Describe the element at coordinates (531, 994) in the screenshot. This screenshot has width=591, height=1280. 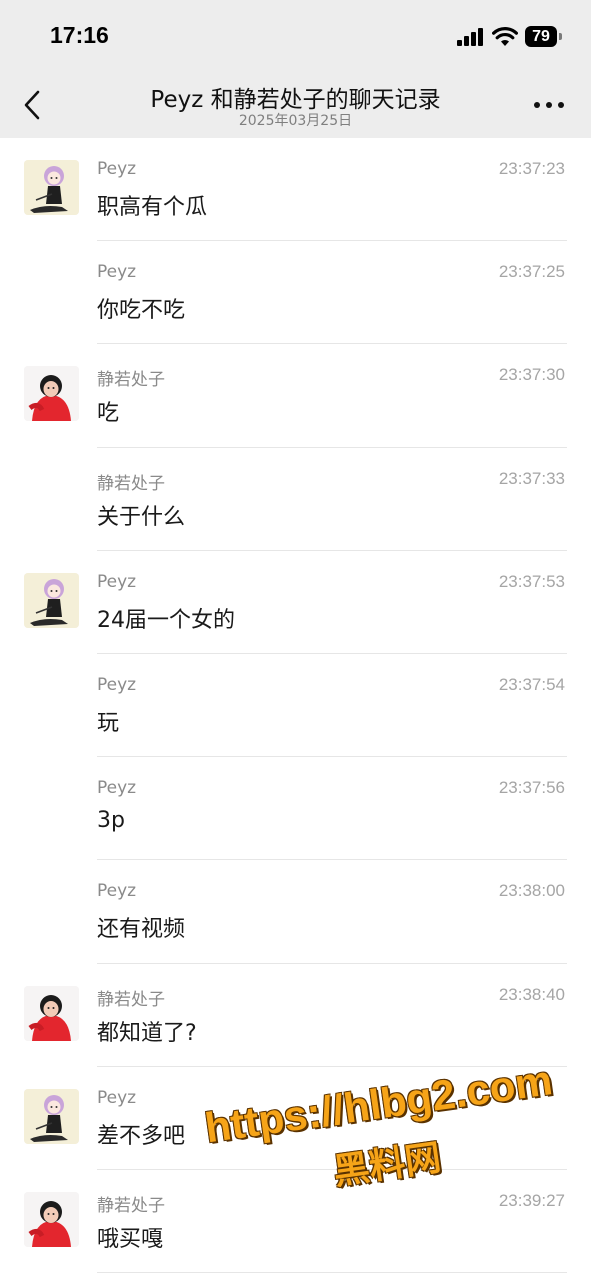
I see `message-time: 23:38:40` at that location.